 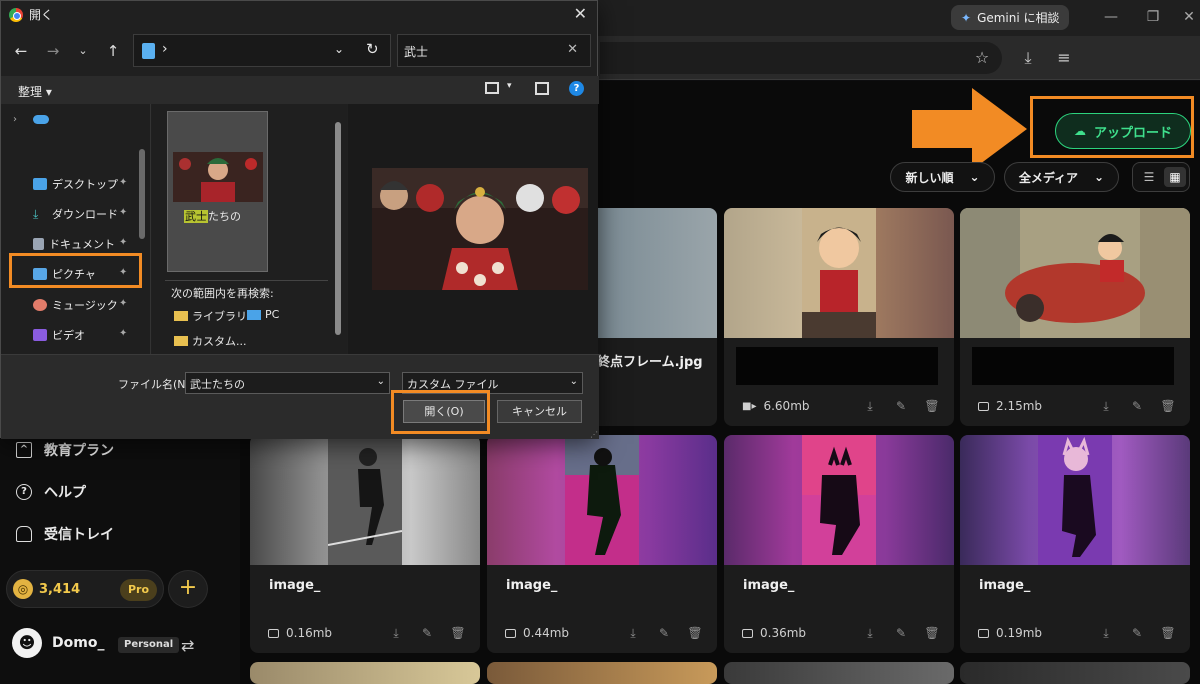 I want to click on bookmark-star-icon: ☆, so click(x=982, y=58).